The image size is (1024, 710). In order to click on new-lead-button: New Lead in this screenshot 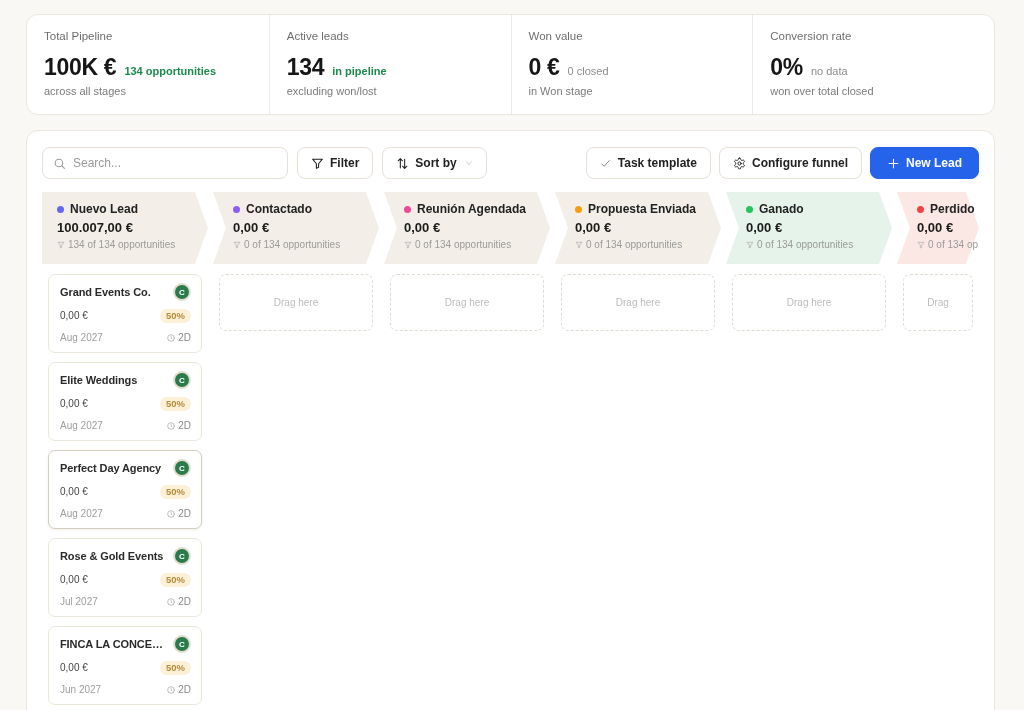, I will do `click(924, 163)`.